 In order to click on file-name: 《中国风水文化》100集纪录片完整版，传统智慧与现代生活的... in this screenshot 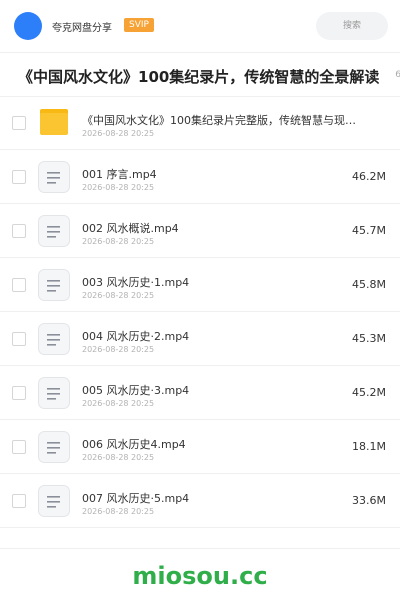, I will do `click(222, 120)`.